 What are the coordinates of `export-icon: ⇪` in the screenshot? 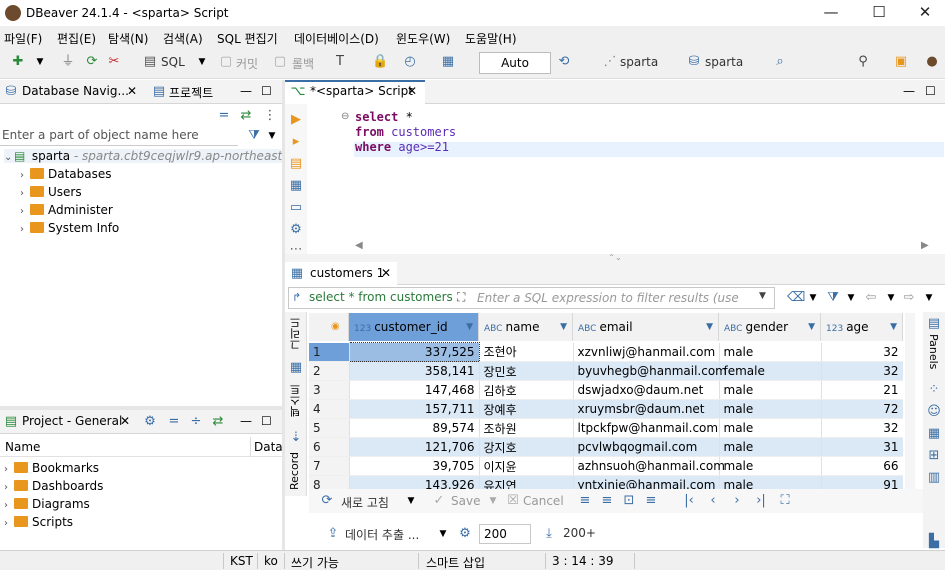 It's located at (333, 534).